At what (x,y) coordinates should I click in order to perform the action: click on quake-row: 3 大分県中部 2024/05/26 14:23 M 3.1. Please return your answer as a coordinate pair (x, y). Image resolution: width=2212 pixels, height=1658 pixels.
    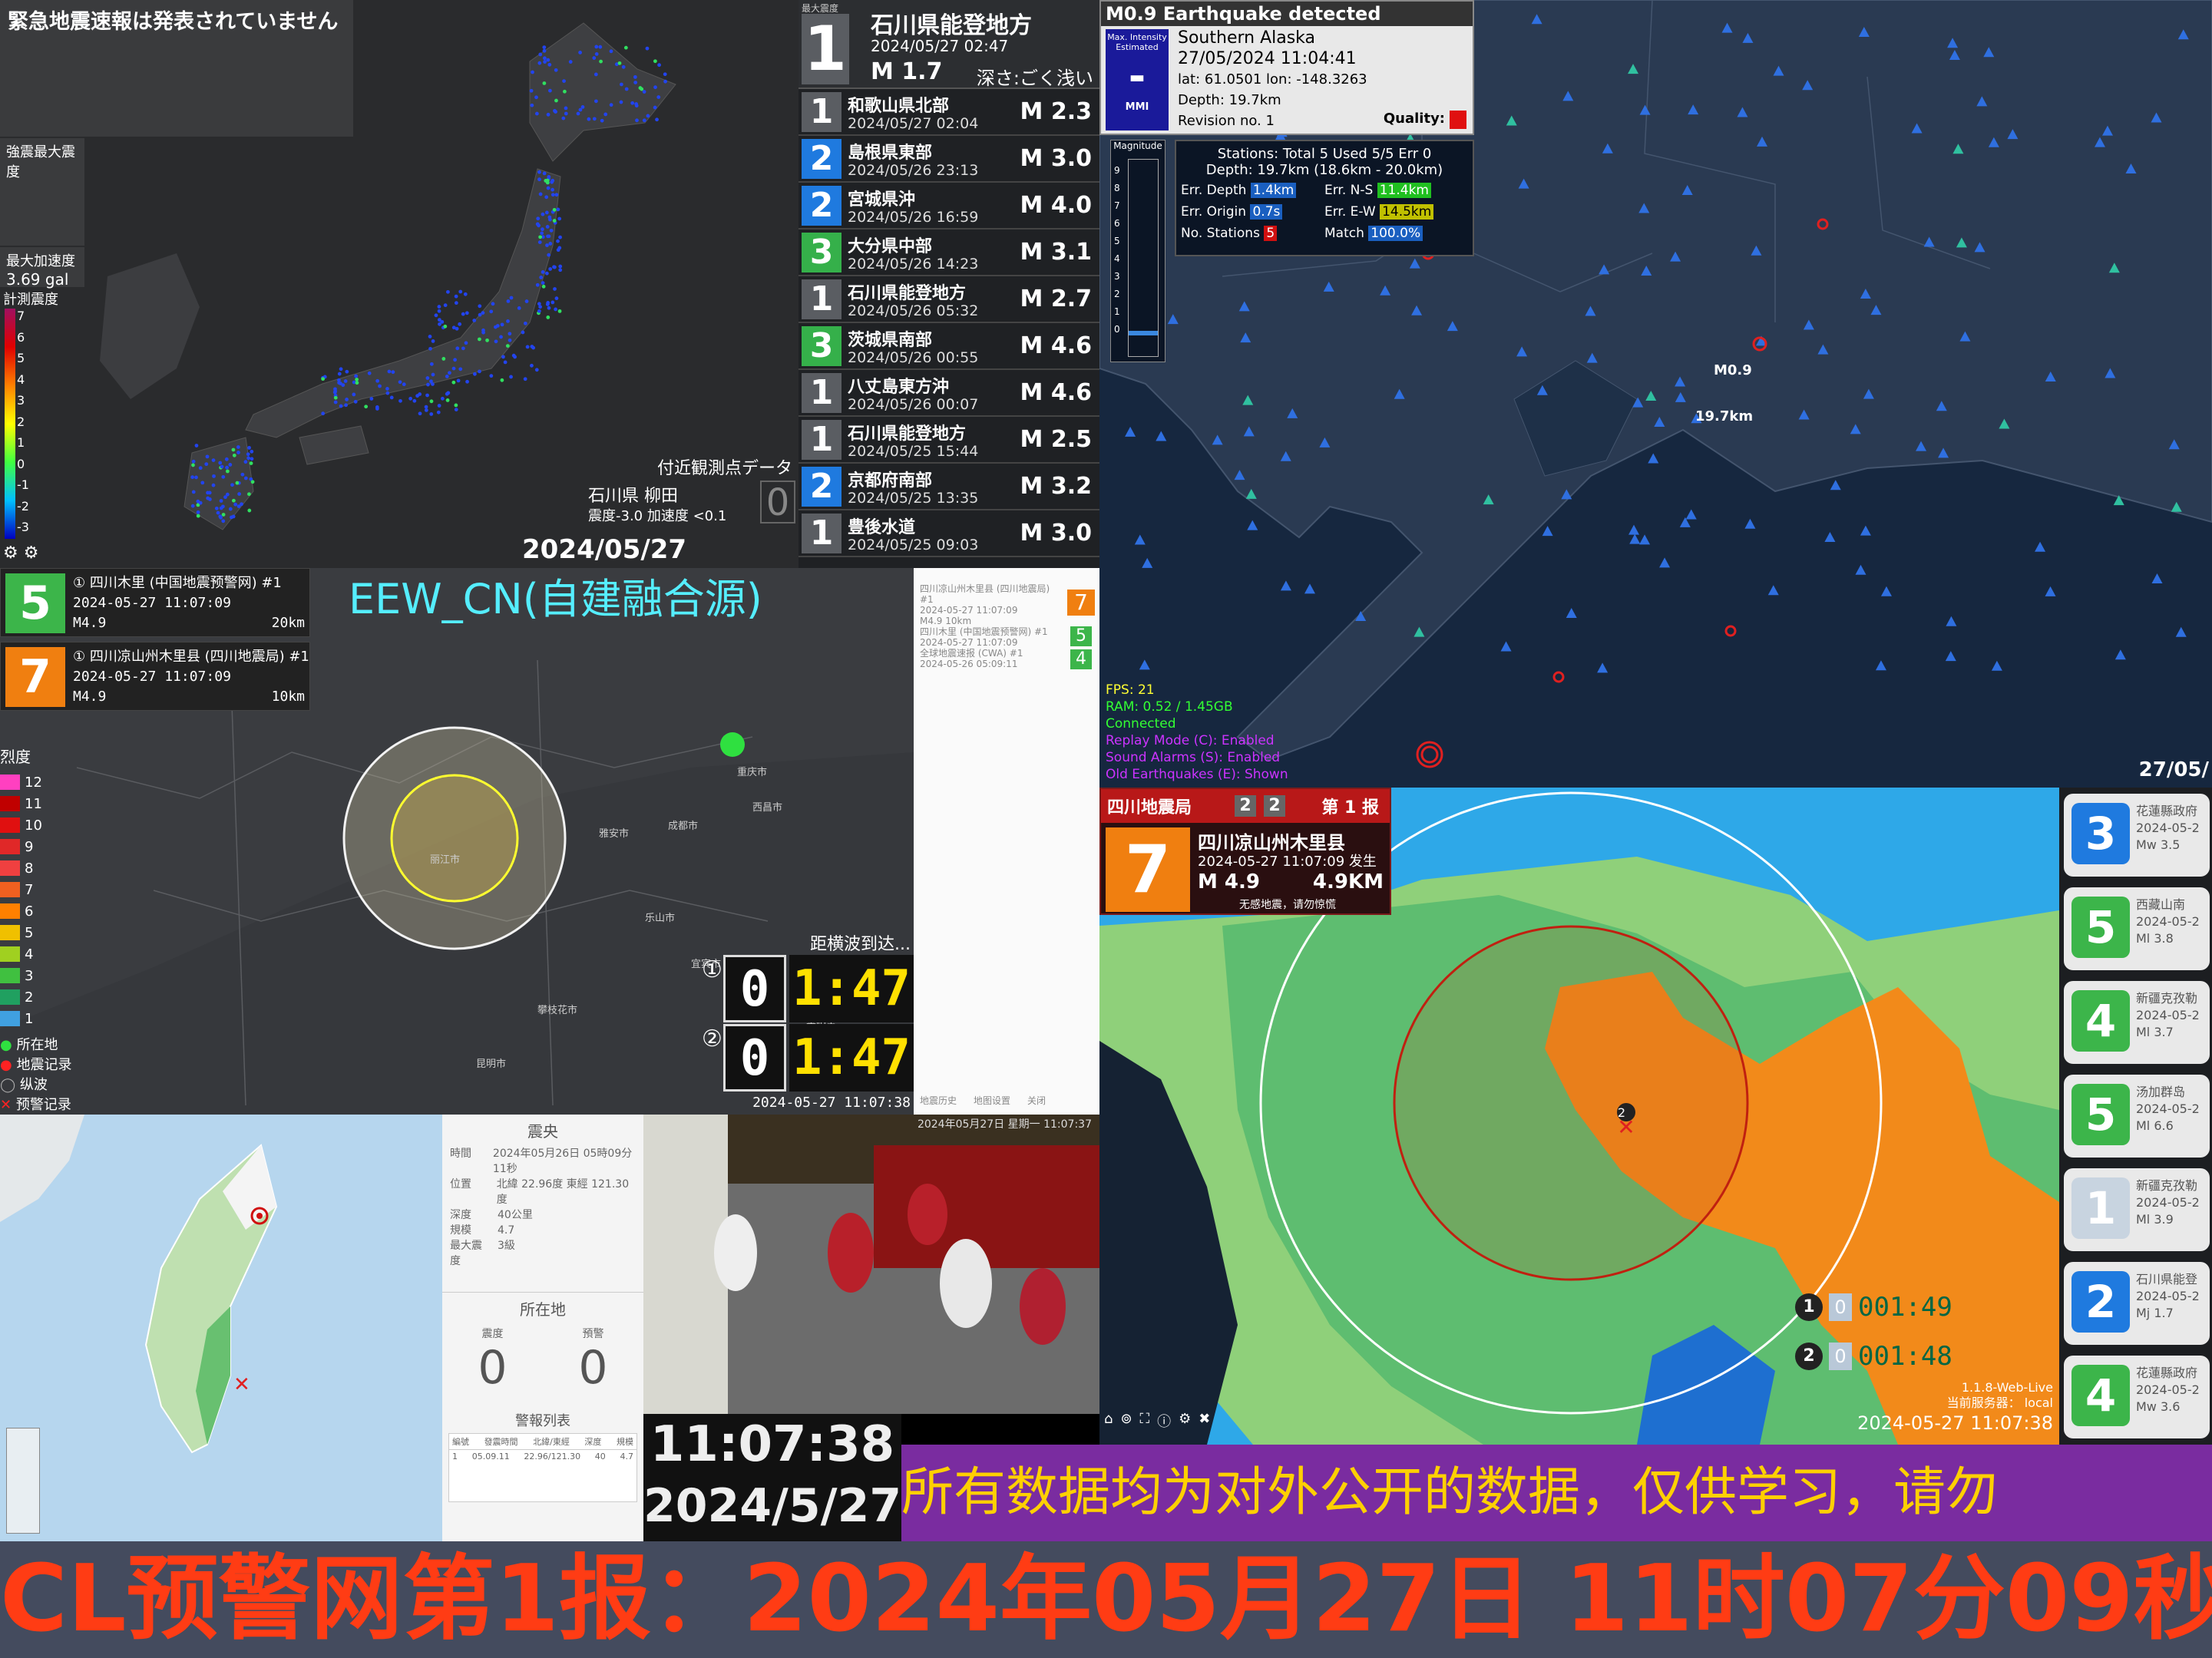
    Looking at the image, I should click on (949, 253).